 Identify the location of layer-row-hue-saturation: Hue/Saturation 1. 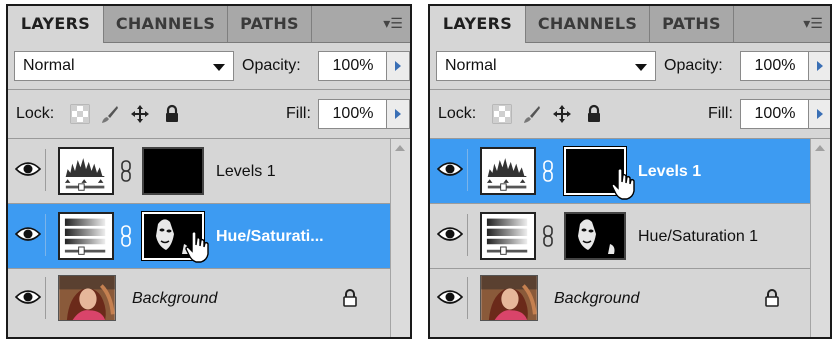
(620, 236).